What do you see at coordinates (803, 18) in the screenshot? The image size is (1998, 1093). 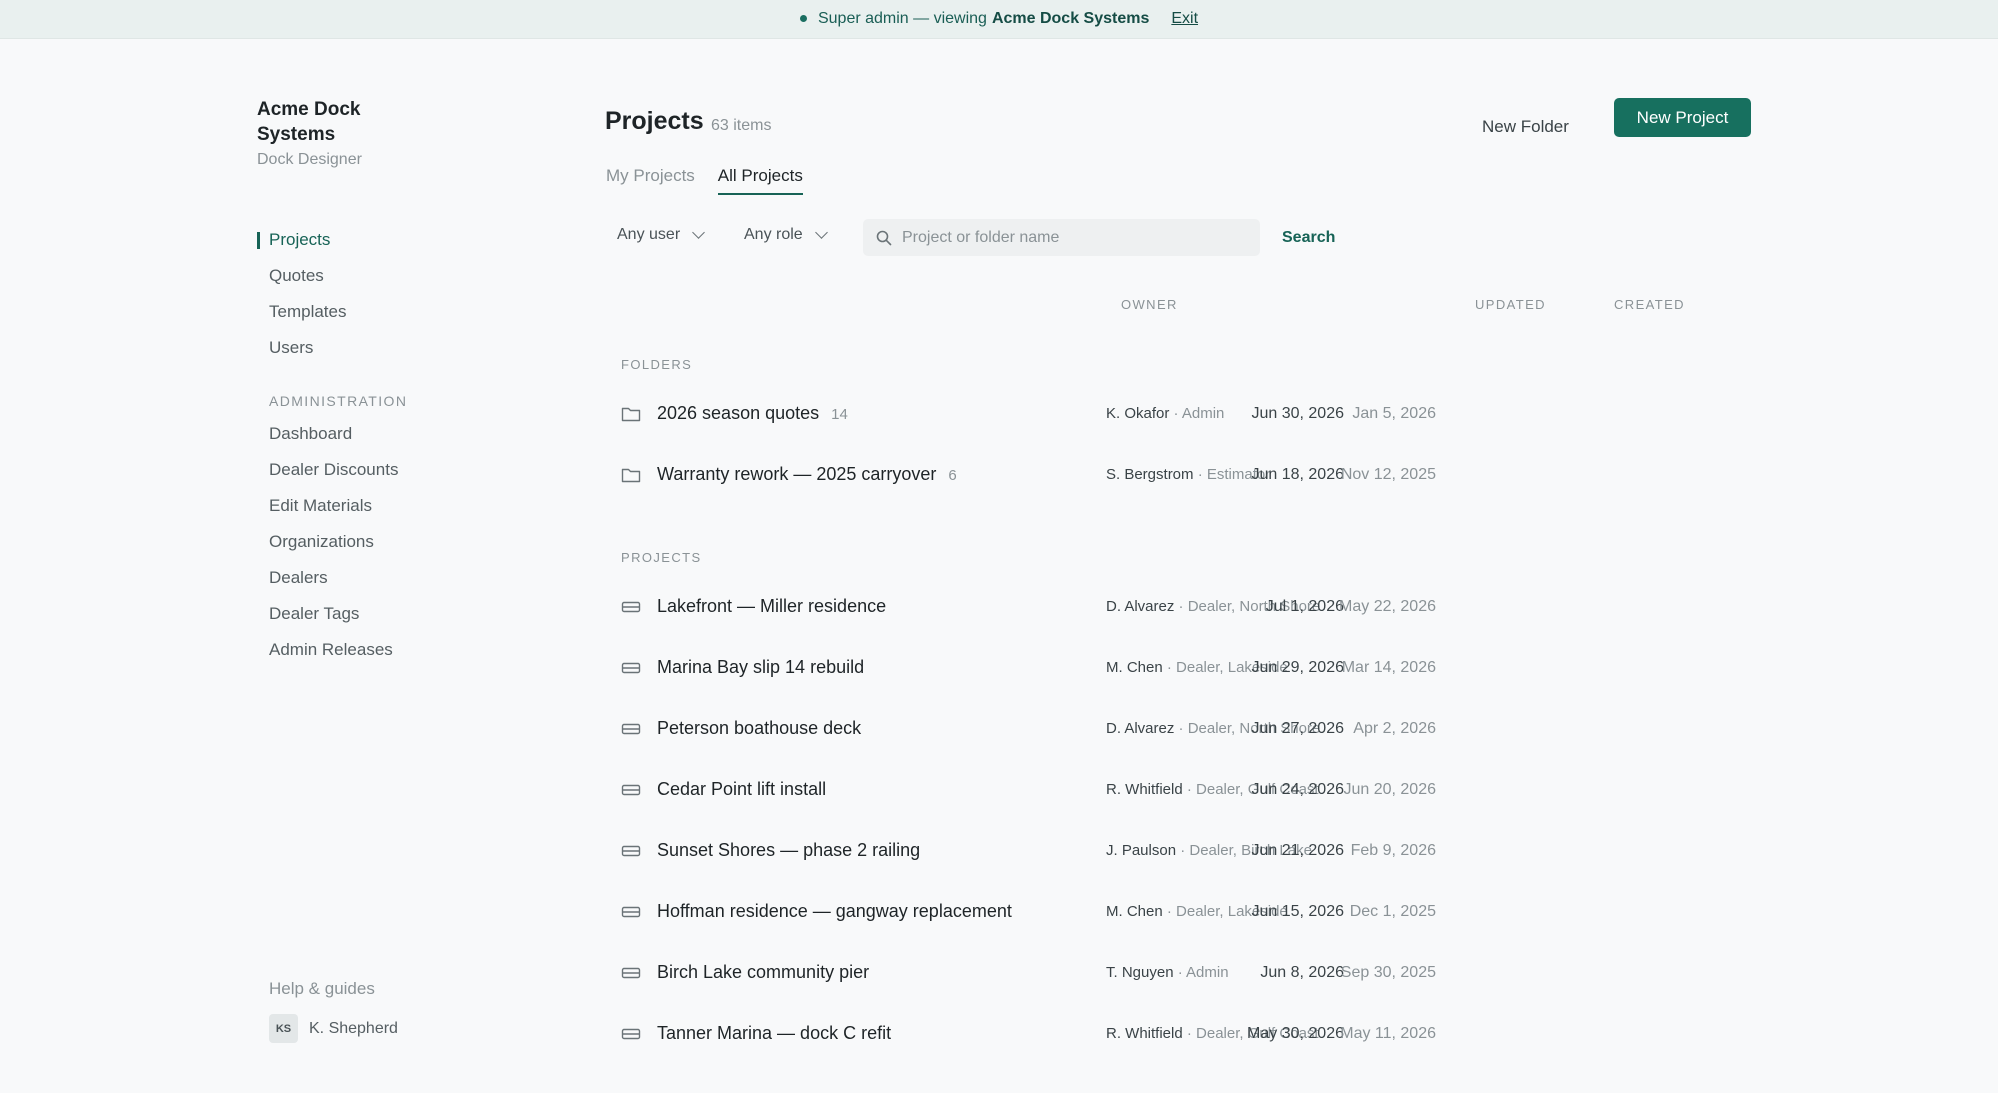 I see `status-dot-icon` at bounding box center [803, 18].